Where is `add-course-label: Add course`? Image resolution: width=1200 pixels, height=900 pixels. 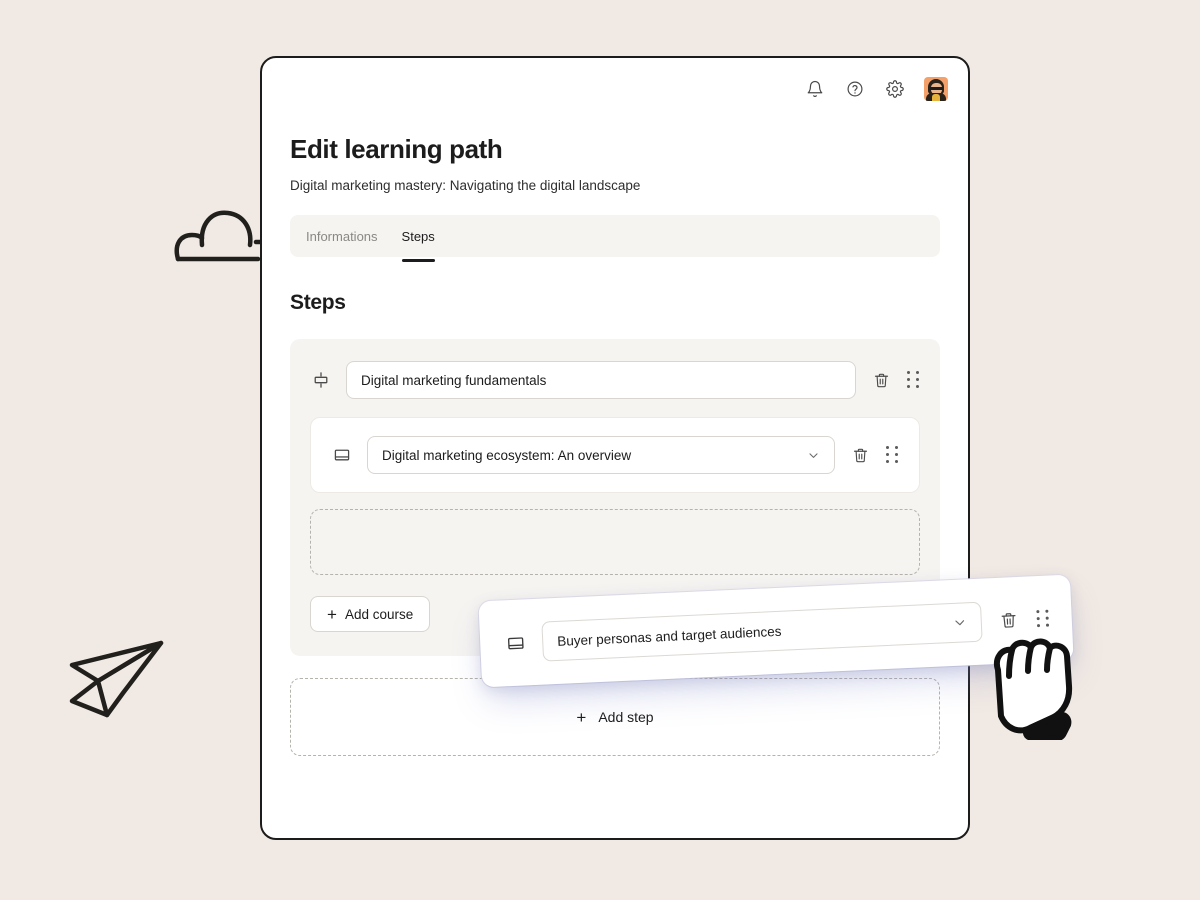 add-course-label: Add course is located at coordinates (379, 614).